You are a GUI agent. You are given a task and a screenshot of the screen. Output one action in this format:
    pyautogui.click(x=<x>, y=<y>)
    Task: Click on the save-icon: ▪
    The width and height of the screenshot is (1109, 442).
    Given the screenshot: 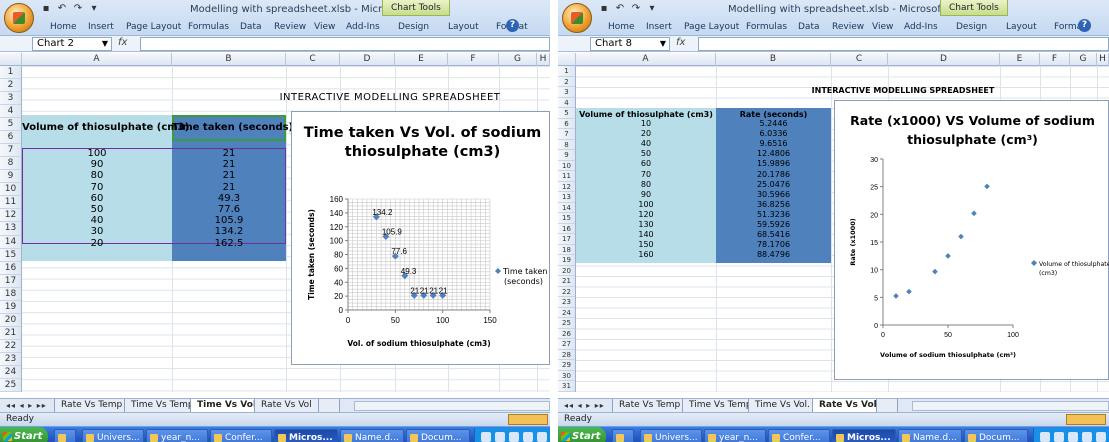 What is the action you would take?
    pyautogui.click(x=604, y=9)
    